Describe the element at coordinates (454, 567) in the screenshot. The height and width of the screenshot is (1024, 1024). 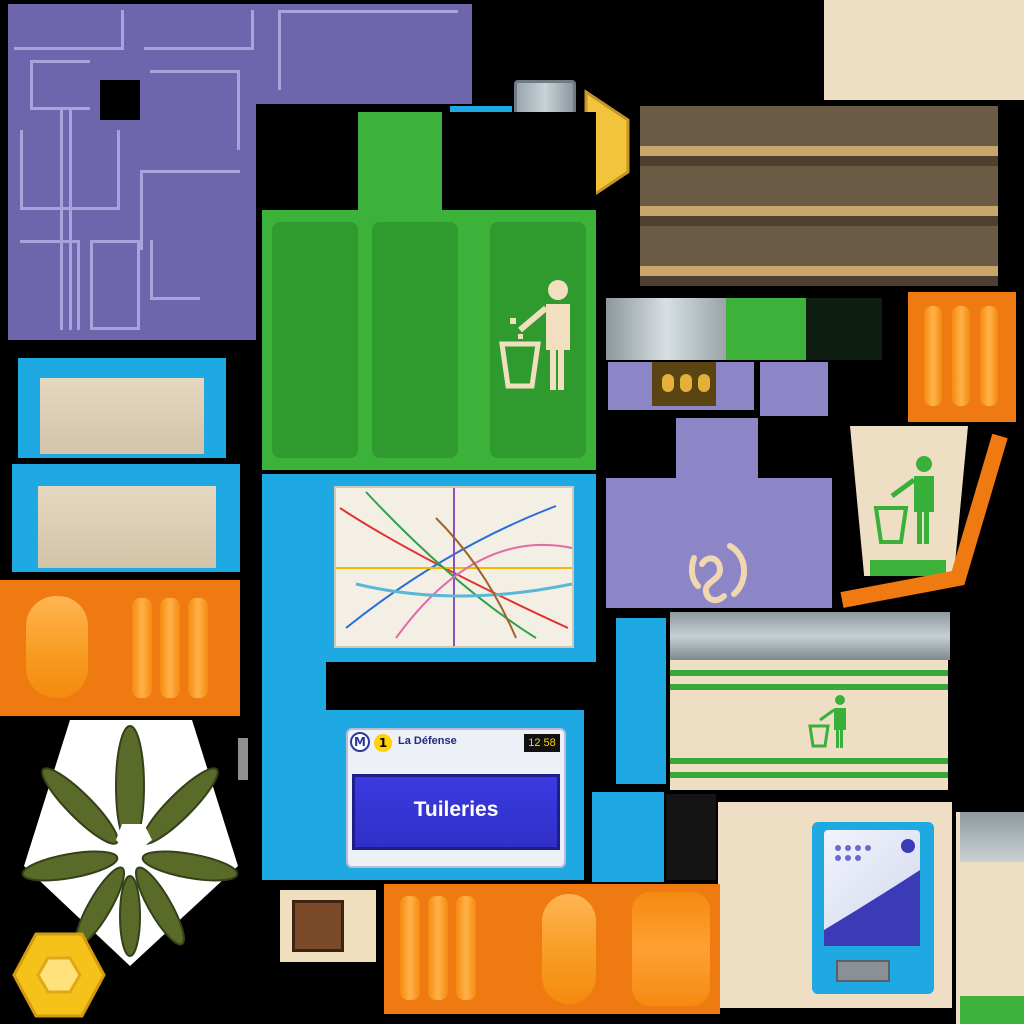
I see `metro-map-lines` at that location.